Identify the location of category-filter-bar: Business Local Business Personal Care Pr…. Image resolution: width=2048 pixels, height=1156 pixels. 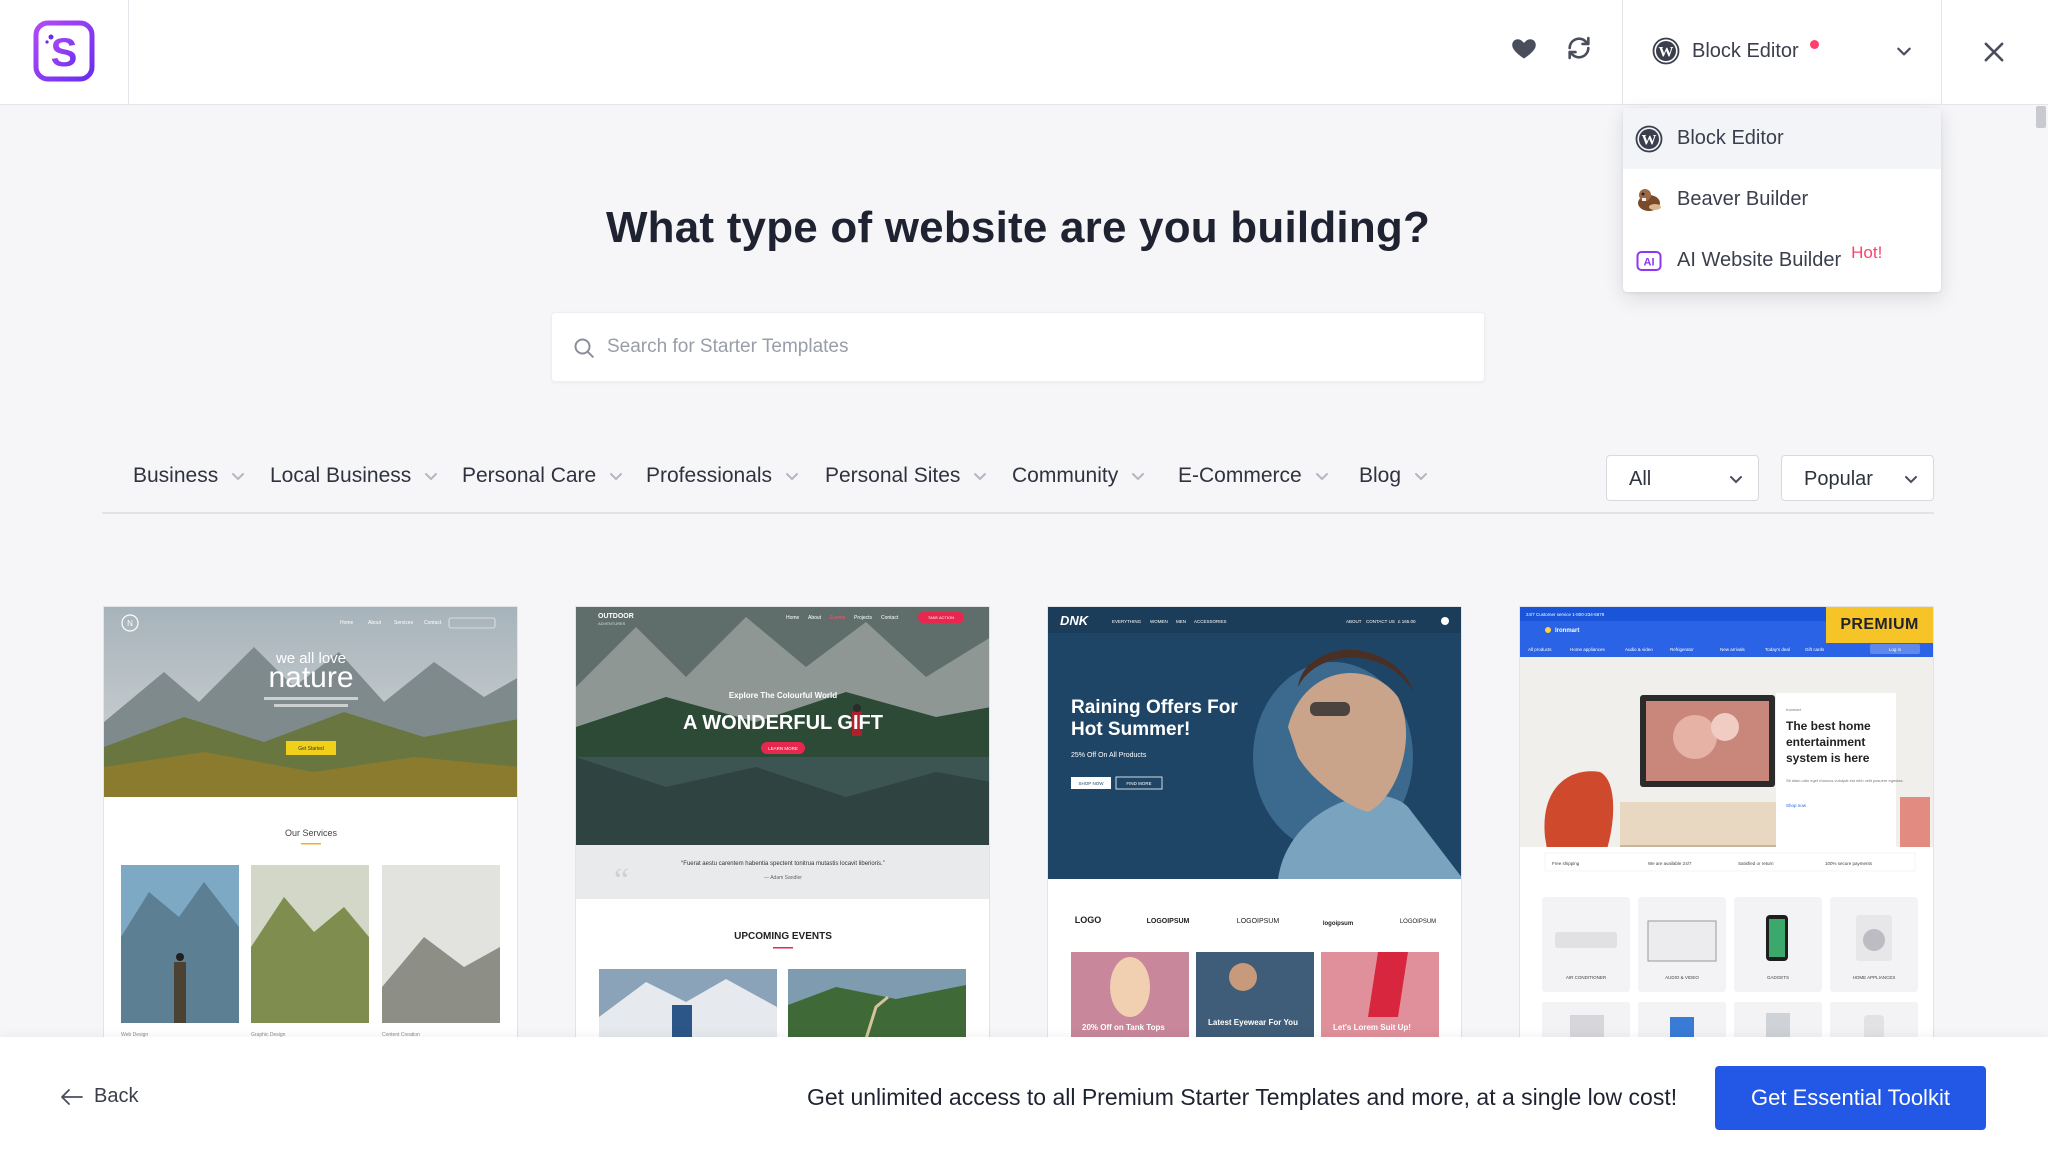
(1018, 482).